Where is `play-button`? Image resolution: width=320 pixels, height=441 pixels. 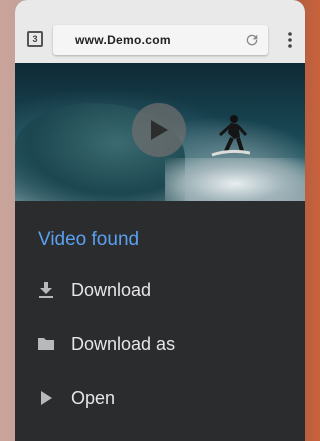 play-button is located at coordinates (159, 130).